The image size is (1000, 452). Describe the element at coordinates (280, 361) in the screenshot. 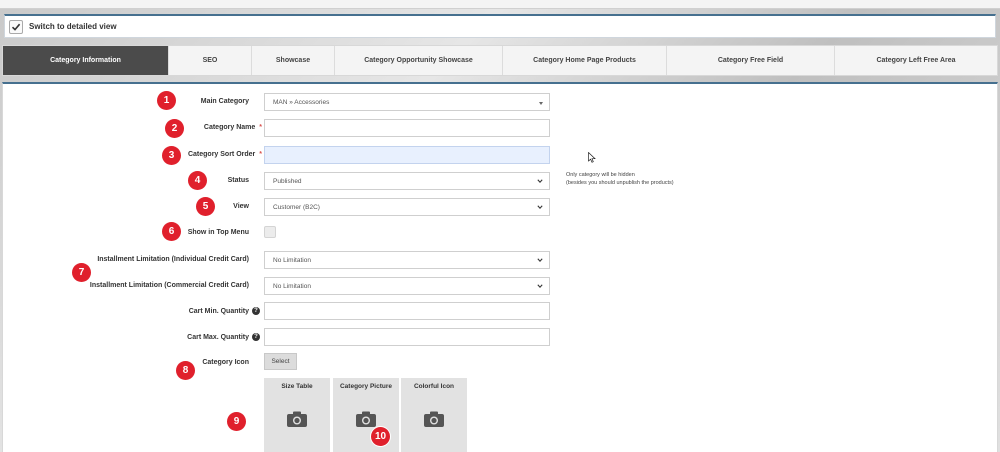

I see `category-icon-select-button: Select` at that location.